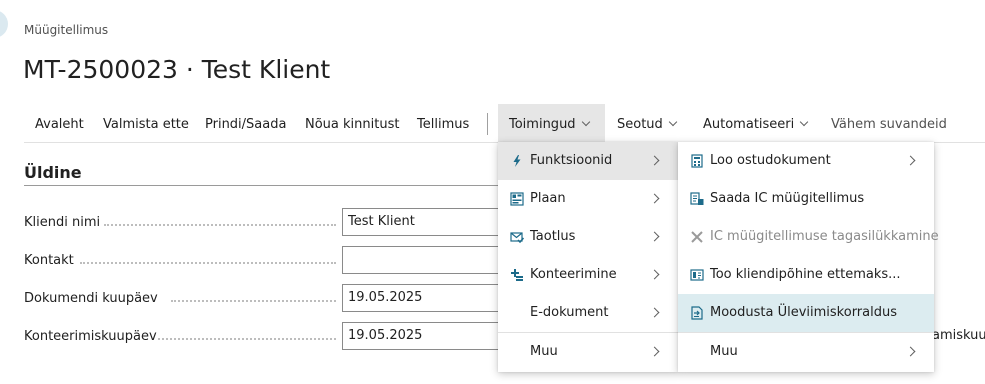  What do you see at coordinates (62, 222) in the screenshot?
I see `field-label-customer-name: Kliendi nimi` at bounding box center [62, 222].